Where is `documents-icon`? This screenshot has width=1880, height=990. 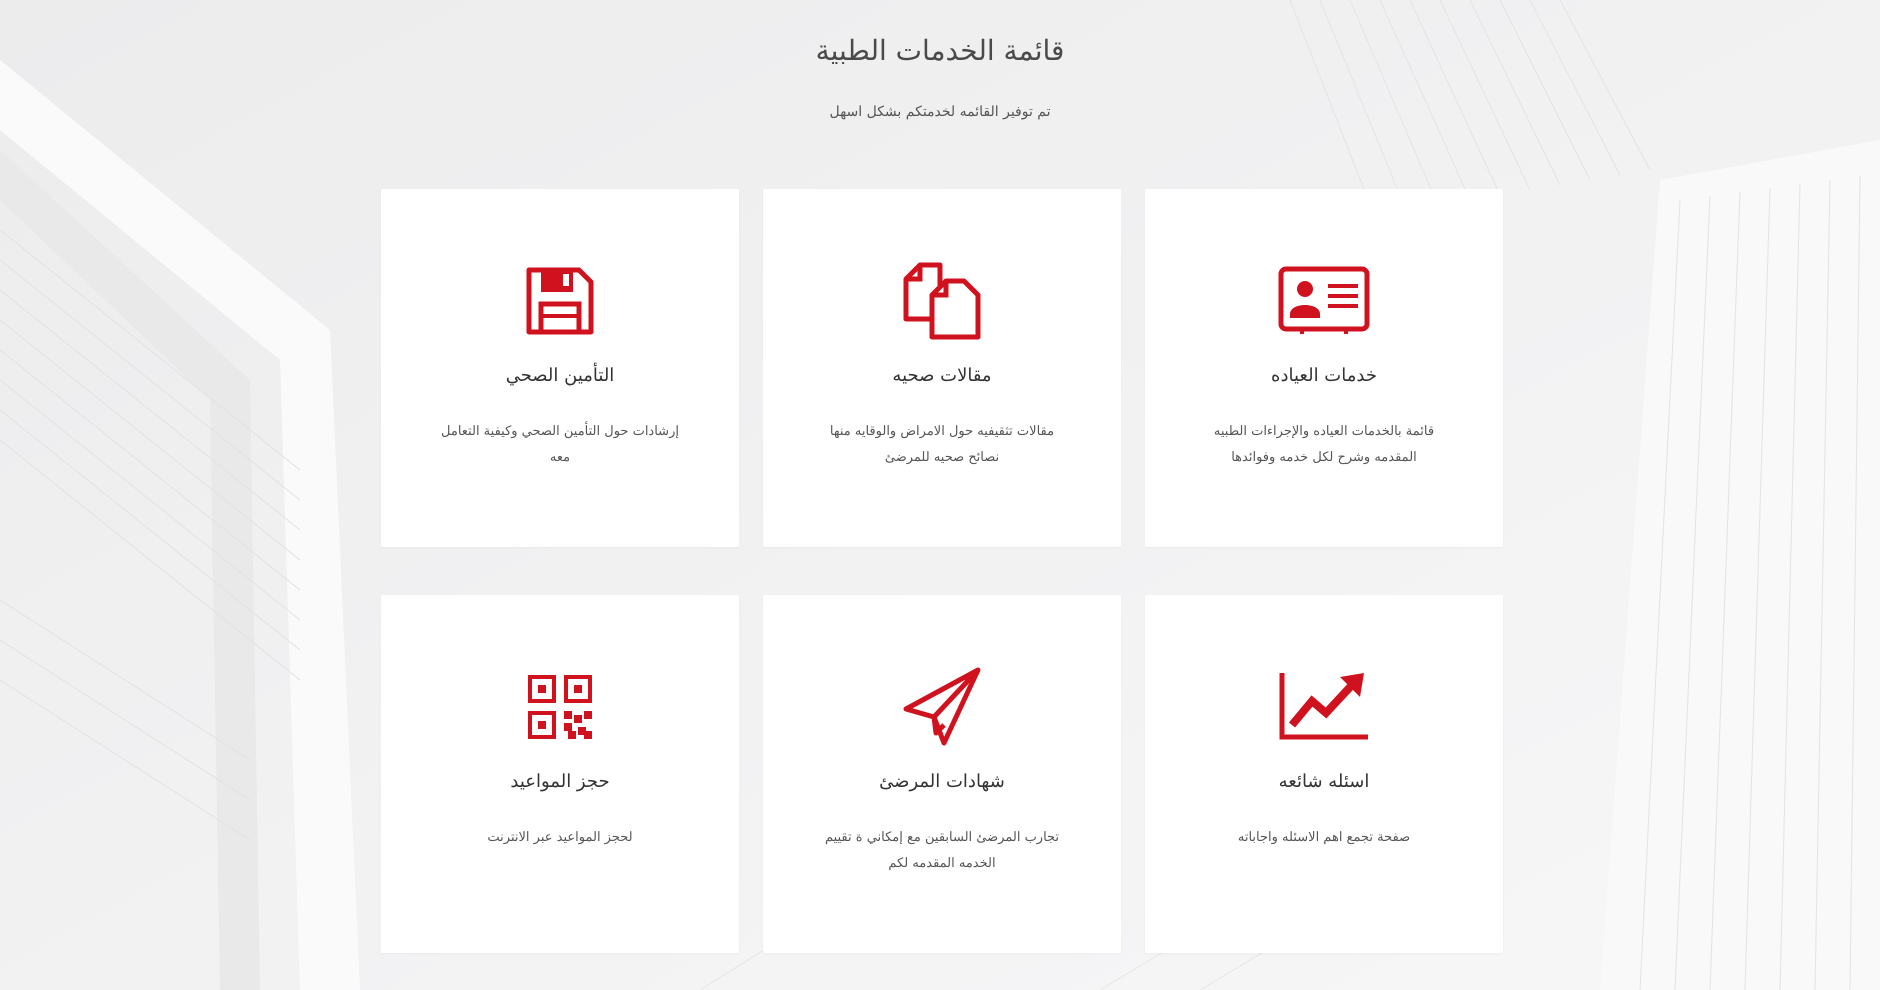
documents-icon is located at coordinates (942, 301).